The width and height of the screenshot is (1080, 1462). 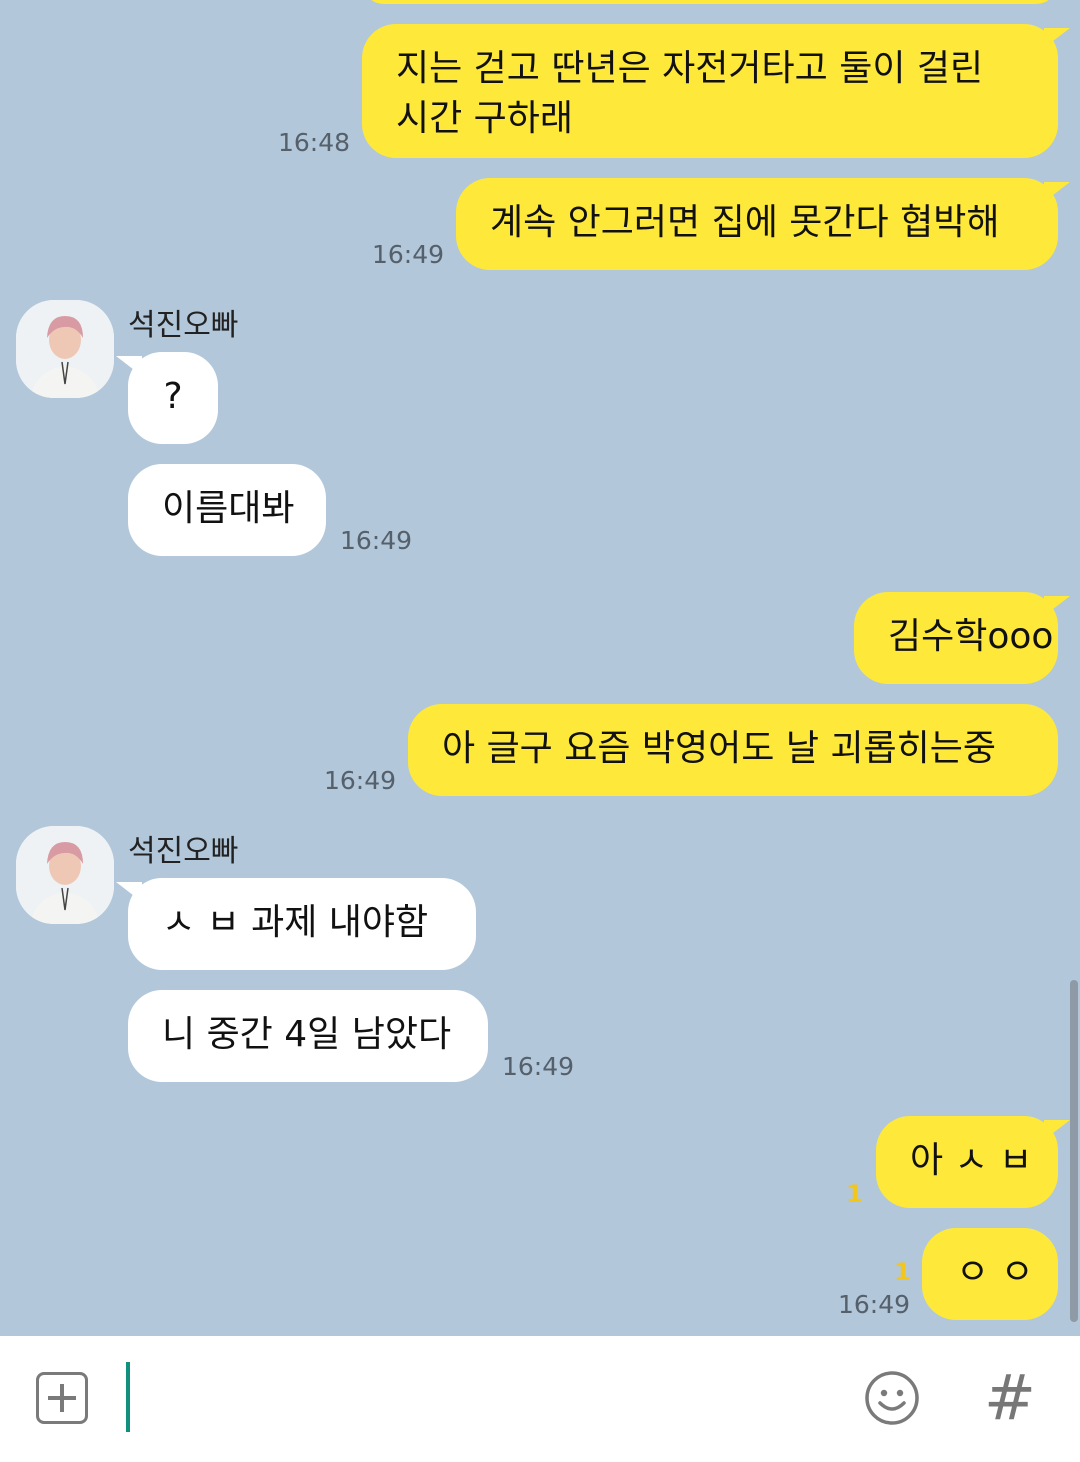 I want to click on message-bubble-sent: 지는 걷고 딴년은 자전거타고 둘이 걸린 시간 구하래, so click(x=716, y=91).